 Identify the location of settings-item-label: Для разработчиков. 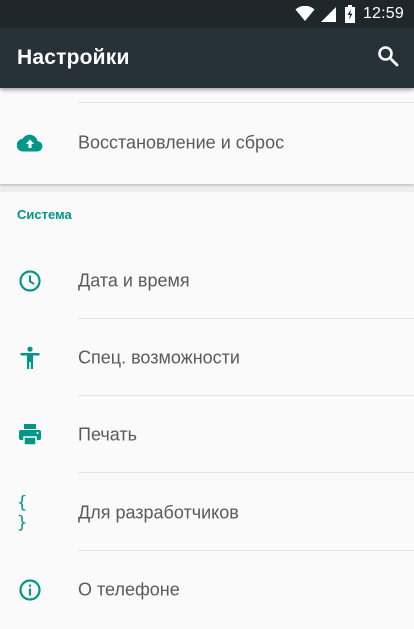
(158, 512).